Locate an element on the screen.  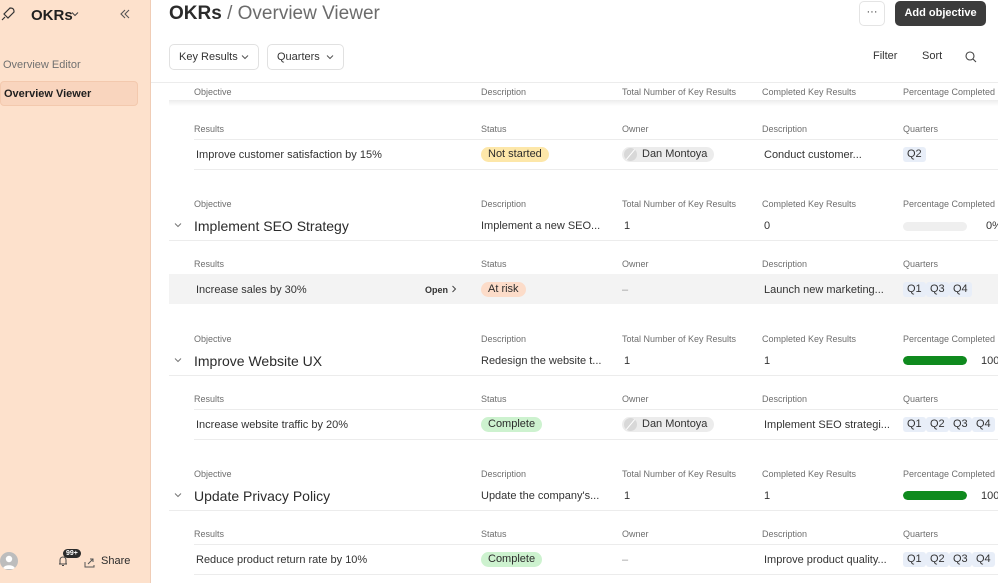
collapse-sidebar-icon is located at coordinates (125, 14).